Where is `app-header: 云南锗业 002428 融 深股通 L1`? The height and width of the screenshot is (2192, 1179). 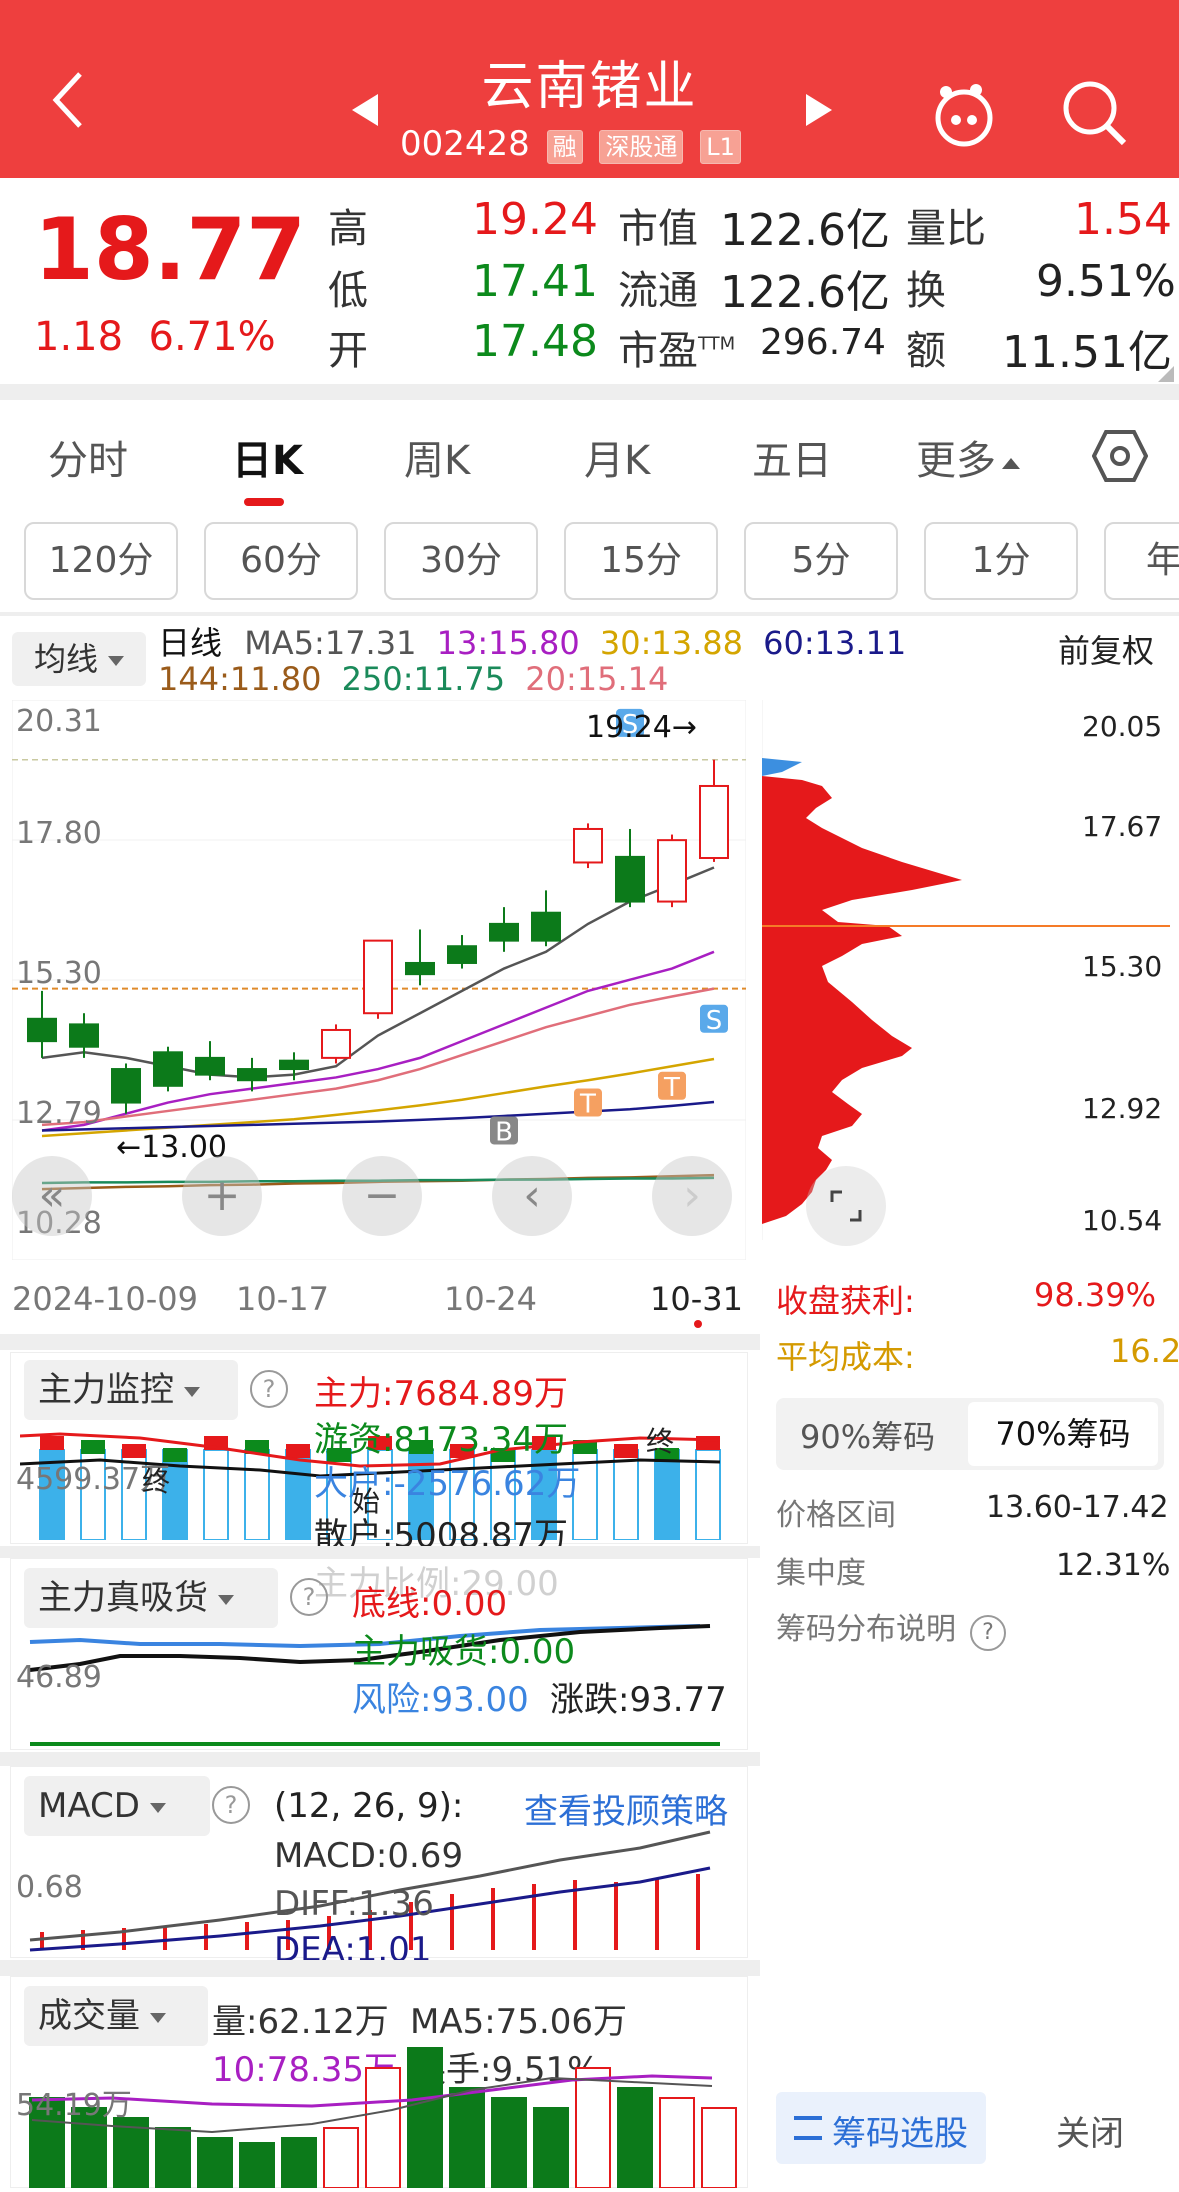 app-header: 云南锗业 002428 融 深股通 L1 is located at coordinates (589, 89).